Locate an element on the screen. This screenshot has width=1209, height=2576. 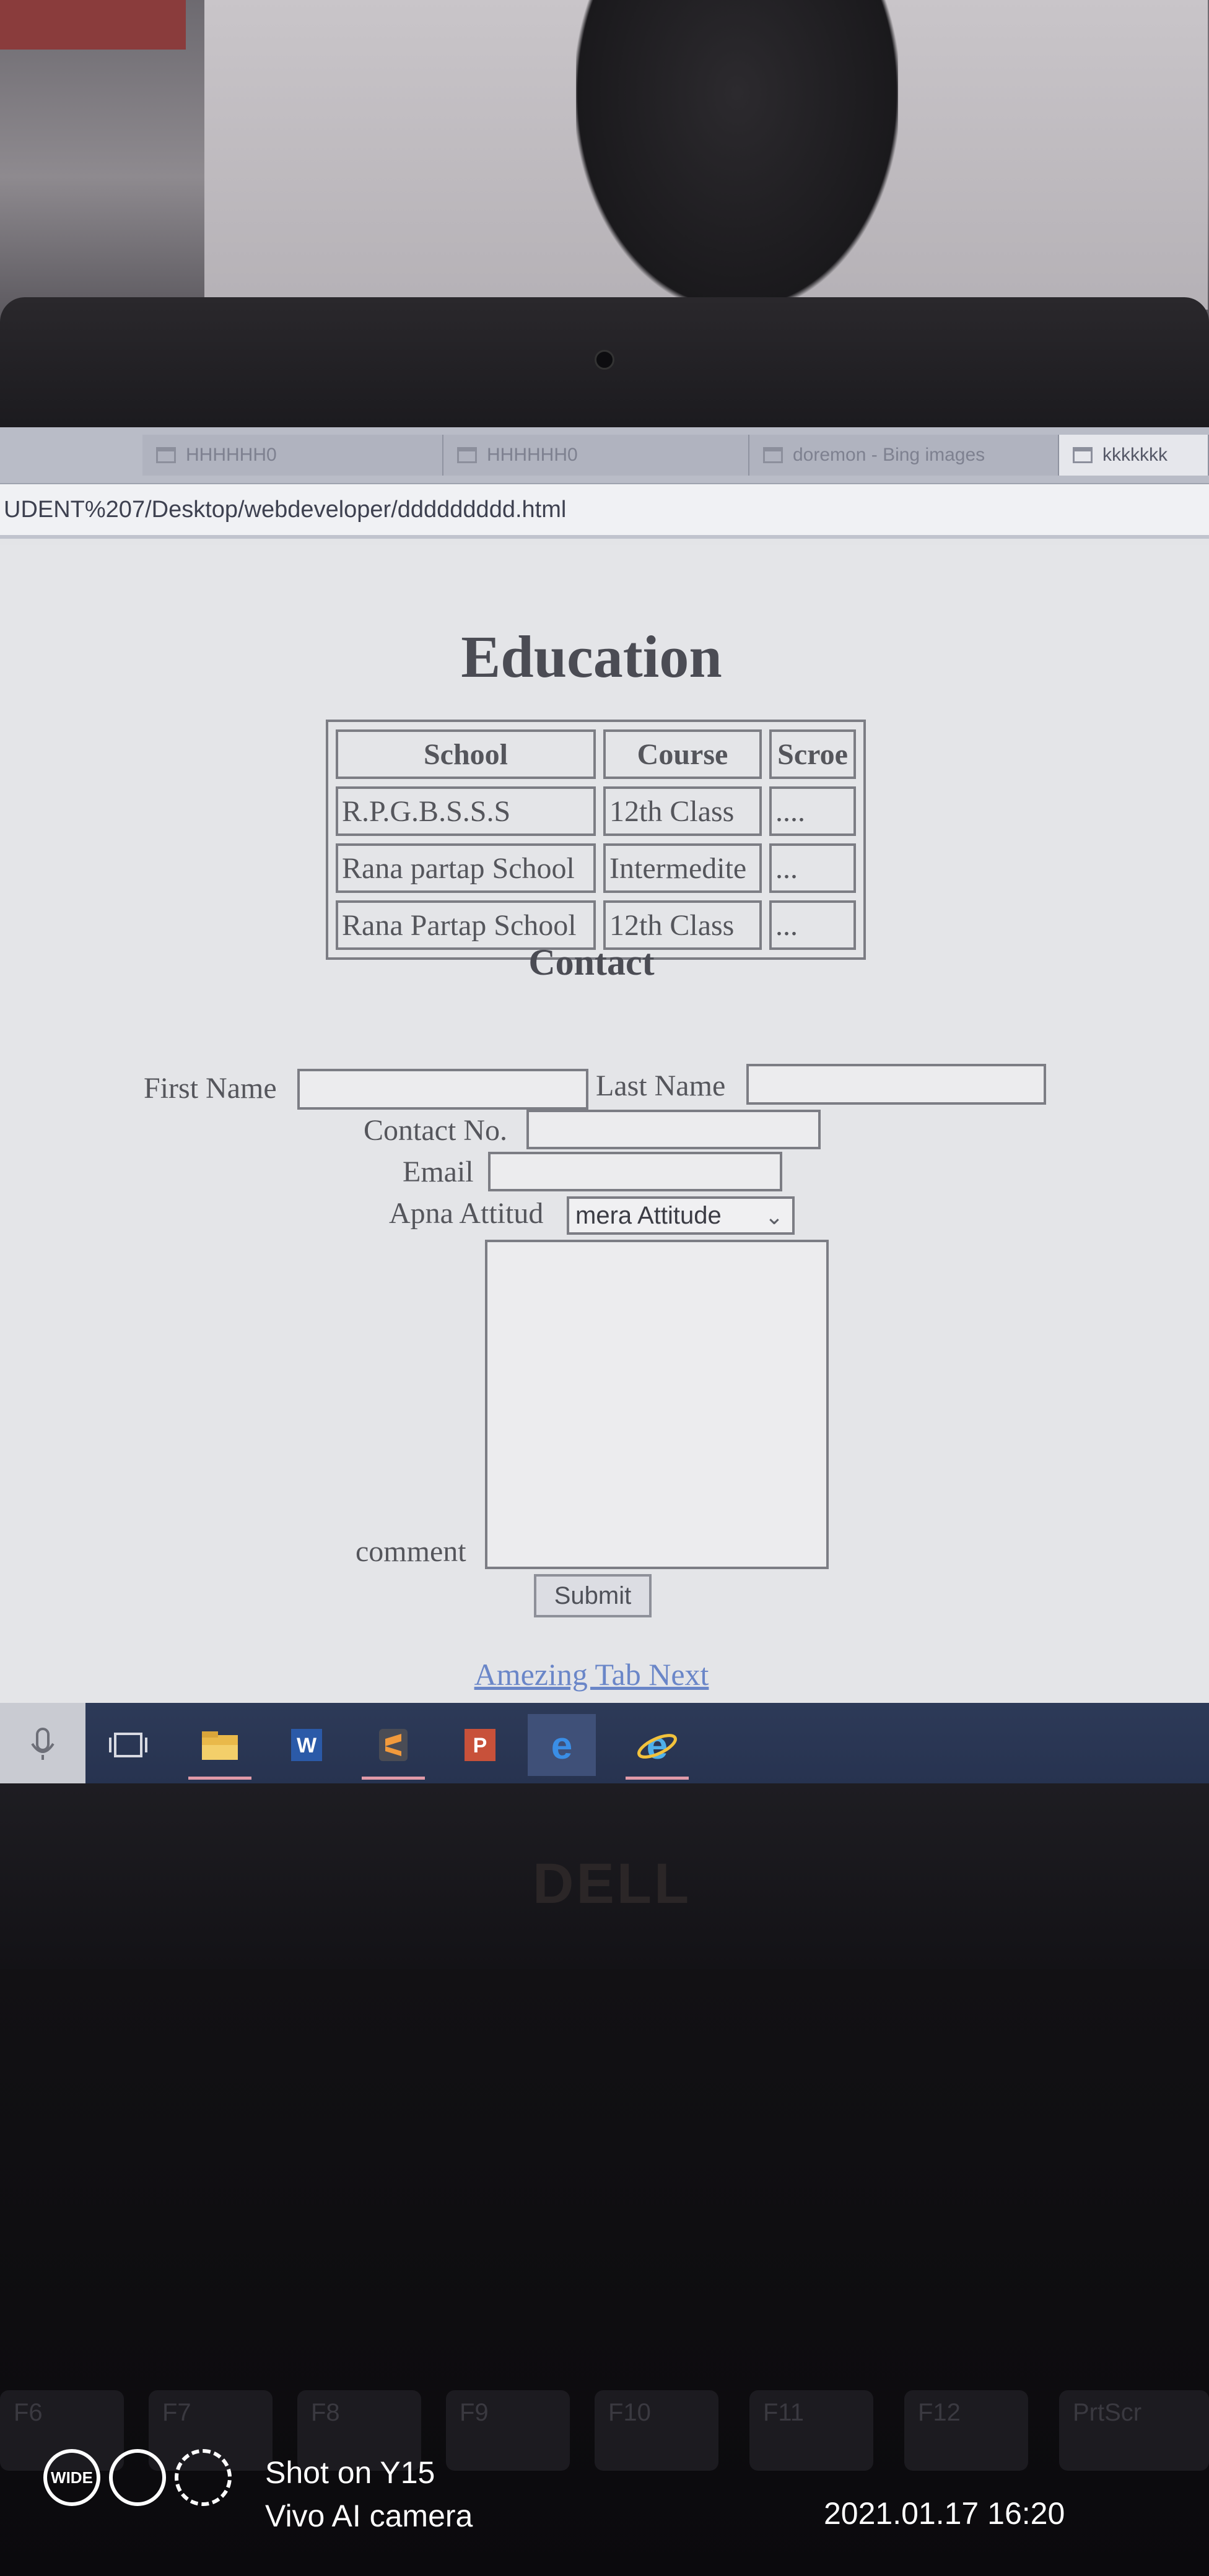
windows-taskbar: W P e e is located at coordinates (604, 1743).